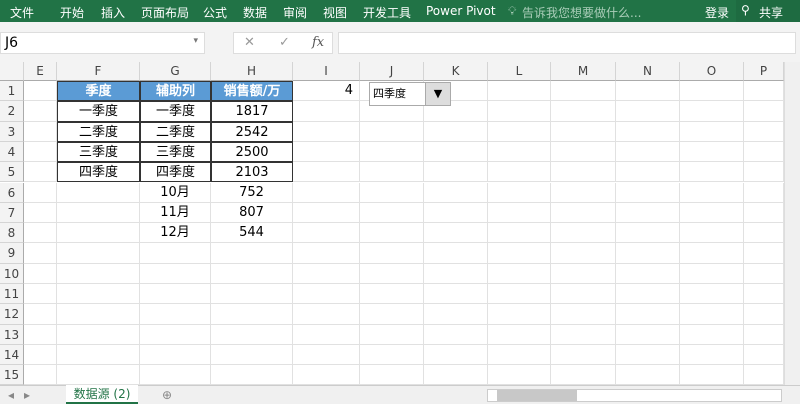  What do you see at coordinates (792, 223) in the screenshot?
I see `vertical-scrollbar` at bounding box center [792, 223].